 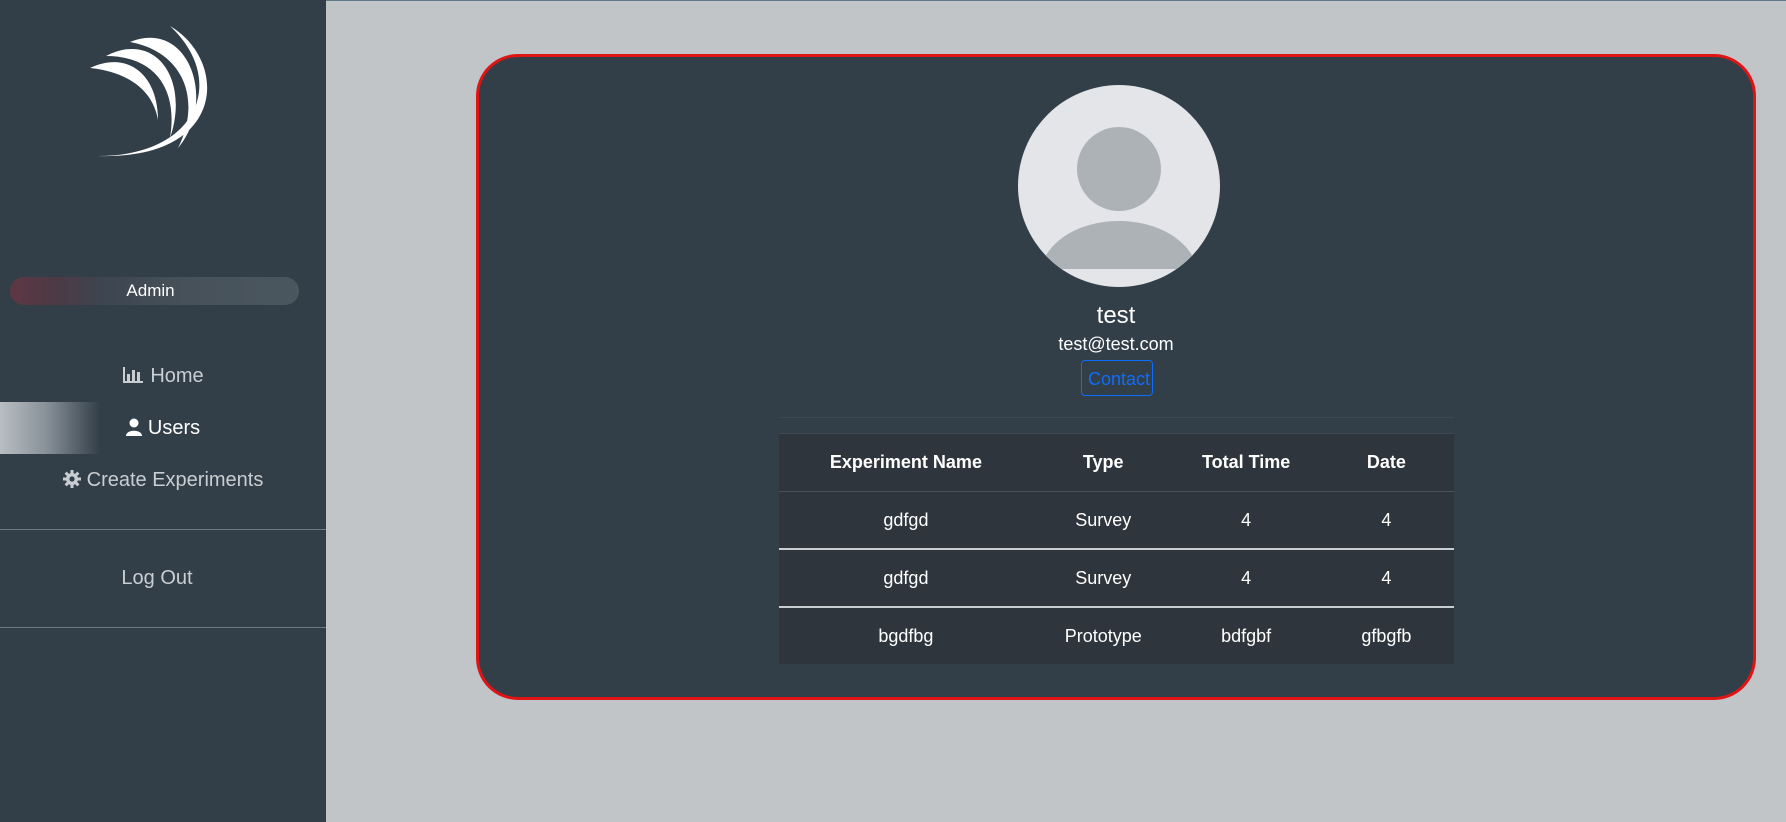 What do you see at coordinates (174, 428) in the screenshot?
I see `nav-label-users: Users` at bounding box center [174, 428].